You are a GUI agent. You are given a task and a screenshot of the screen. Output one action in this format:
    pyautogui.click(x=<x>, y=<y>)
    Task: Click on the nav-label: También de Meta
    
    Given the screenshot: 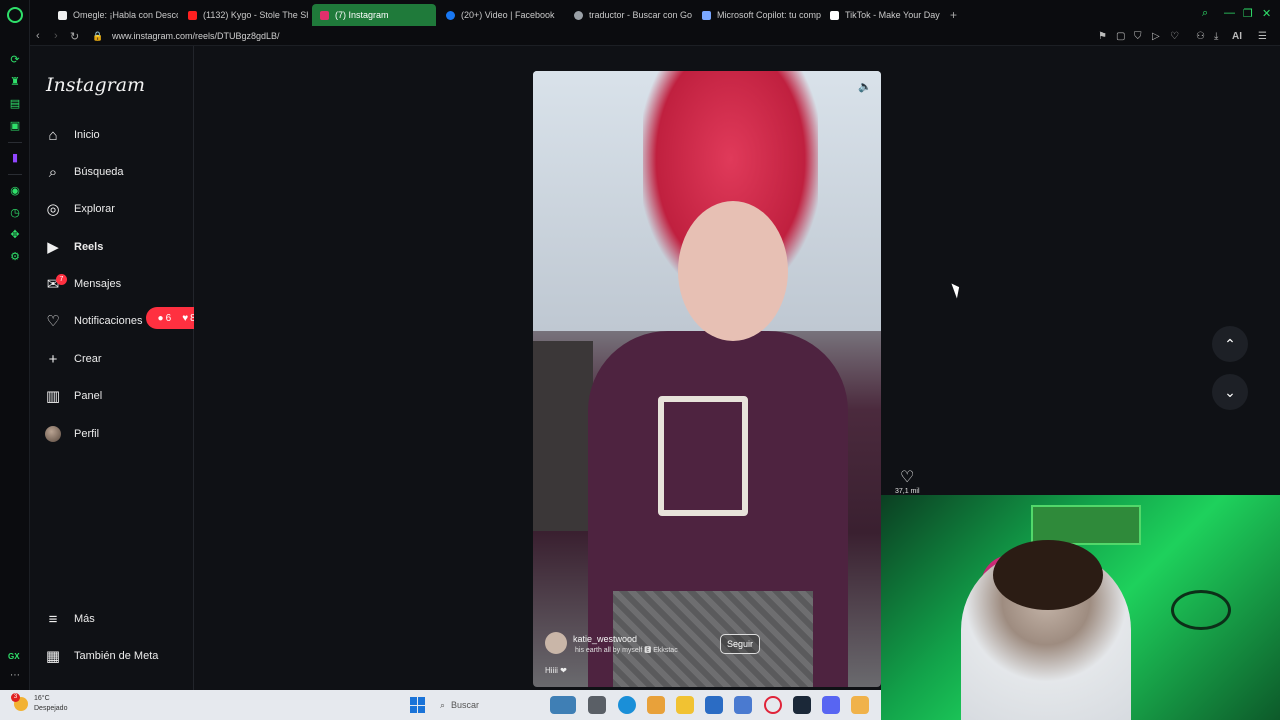 What is the action you would take?
    pyautogui.click(x=116, y=656)
    